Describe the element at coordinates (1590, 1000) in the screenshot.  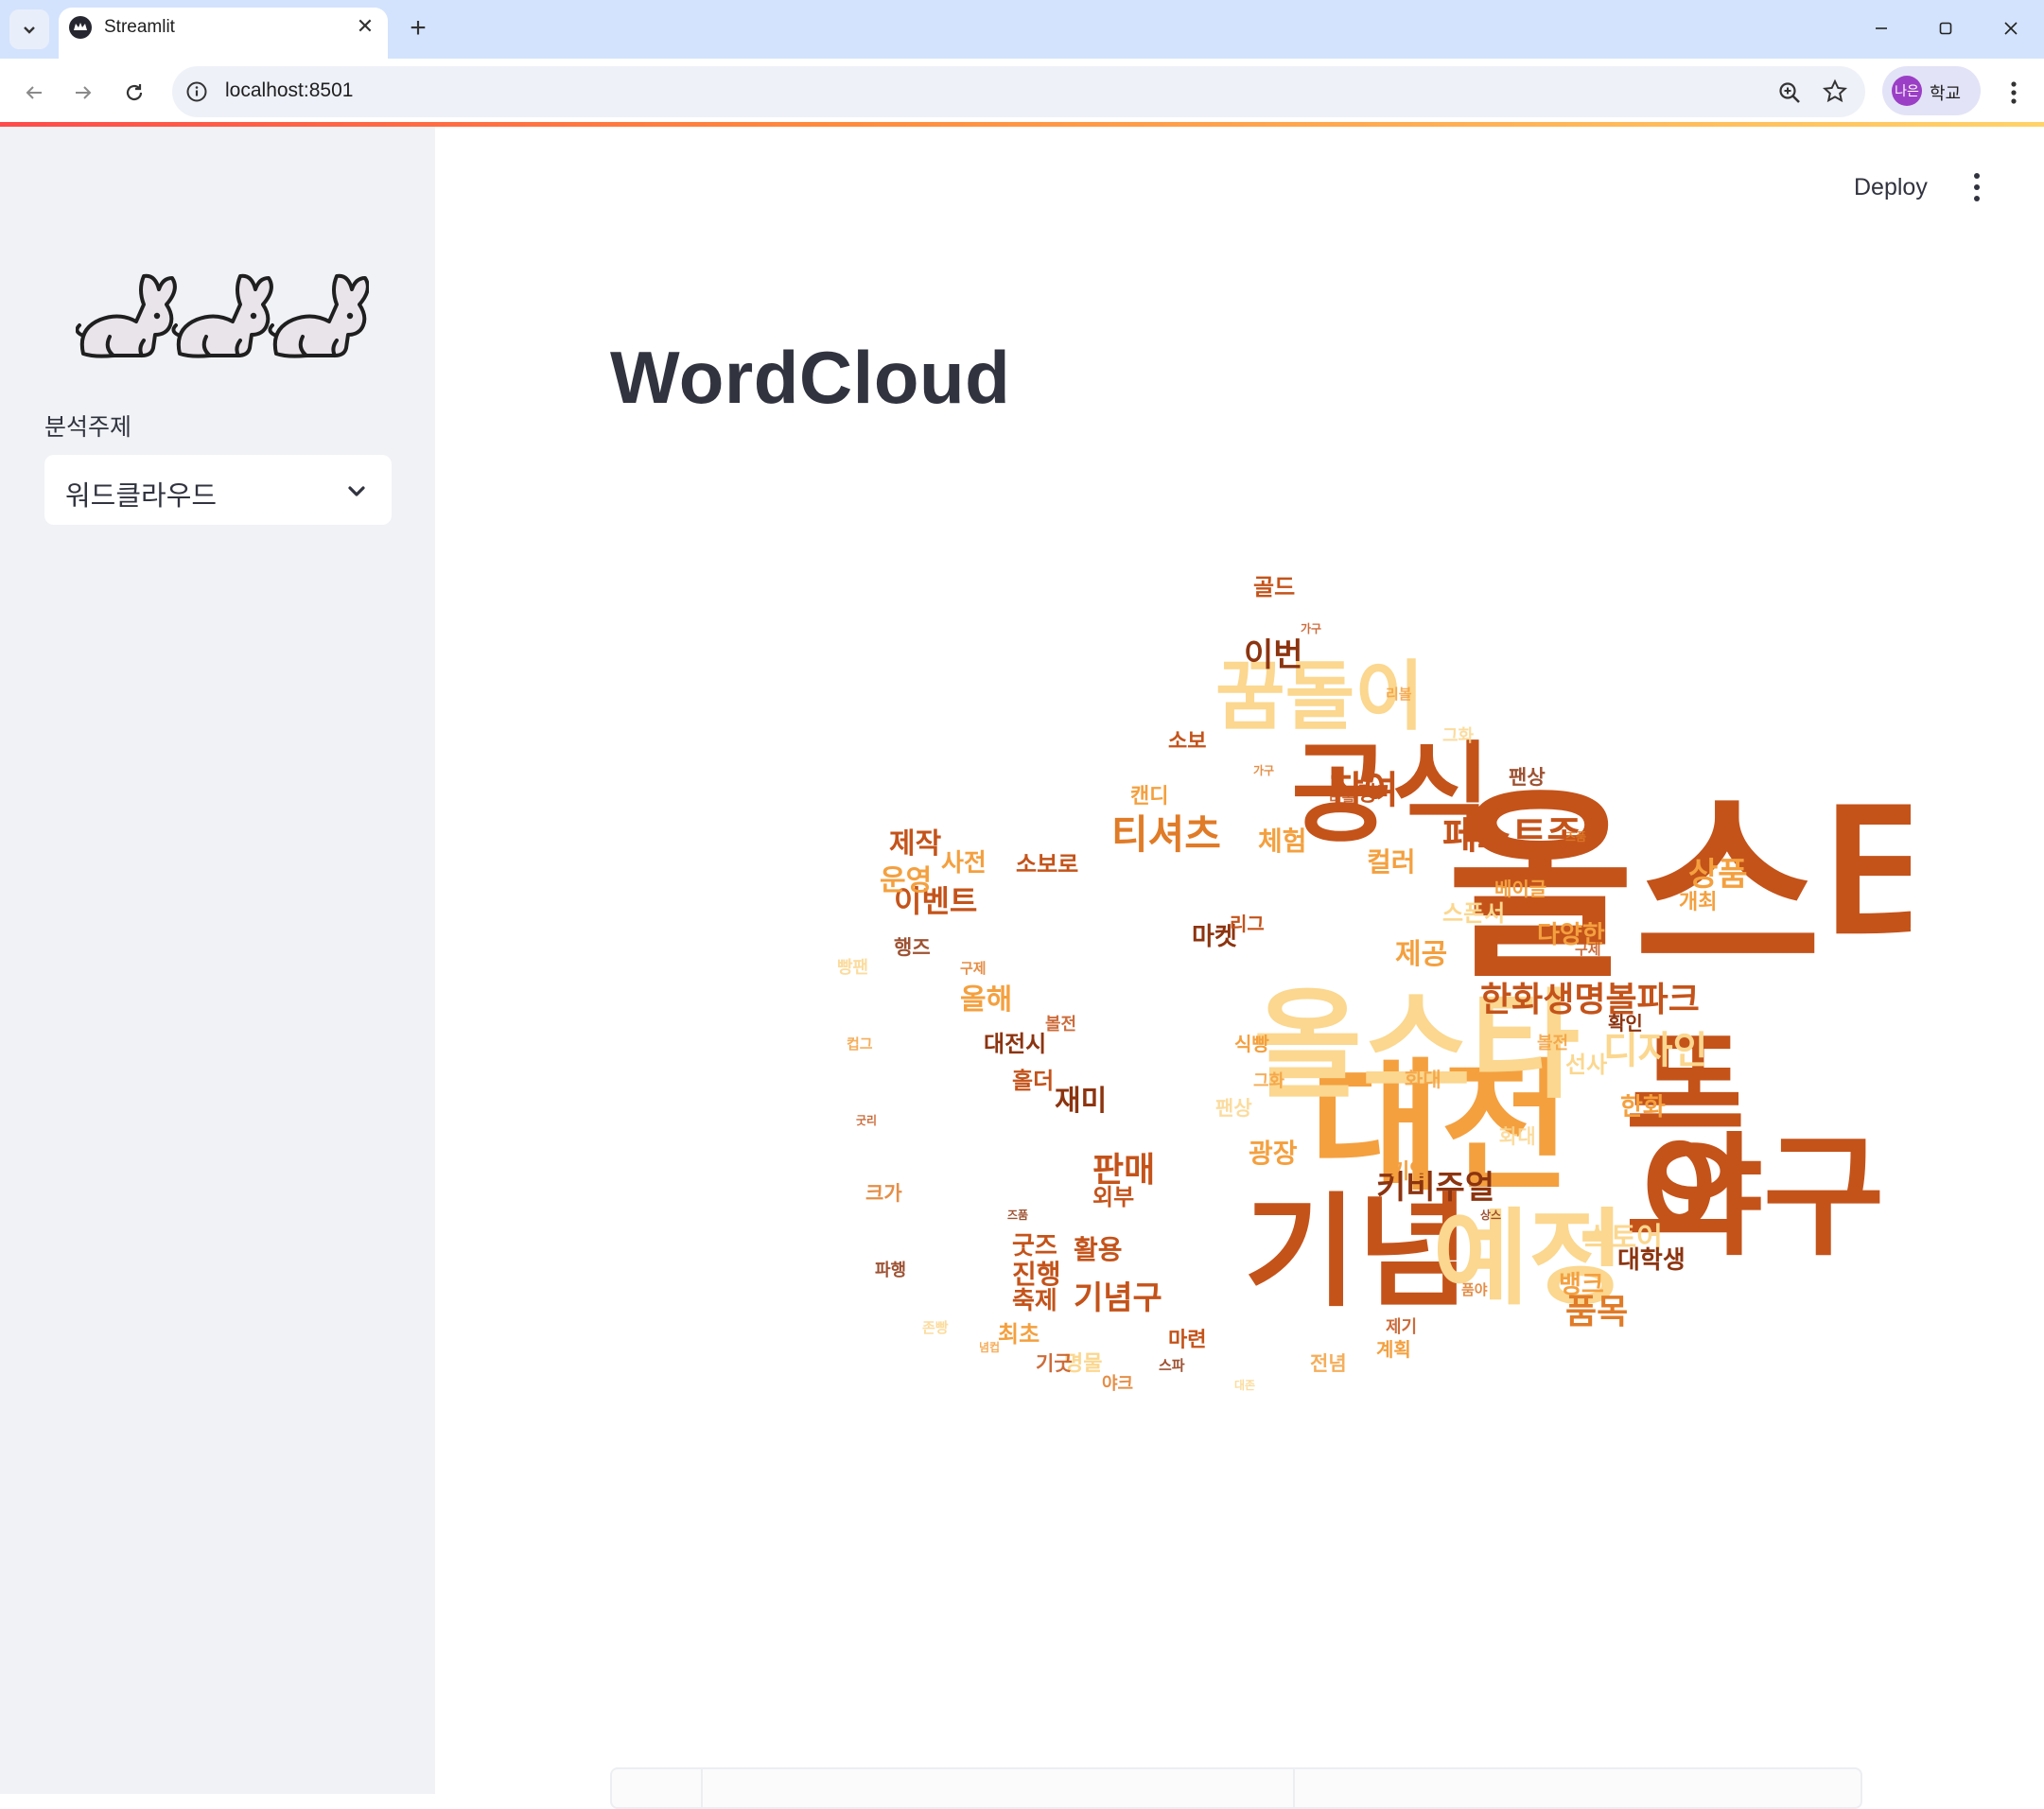
I see `wordcloud-word: 한화생명볼파크` at that location.